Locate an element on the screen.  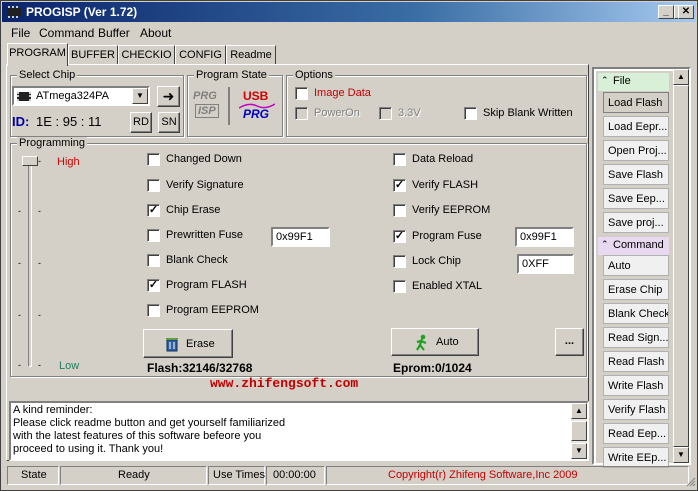
memo-scrollbar: ▲ ▼ is located at coordinates (579, 431).